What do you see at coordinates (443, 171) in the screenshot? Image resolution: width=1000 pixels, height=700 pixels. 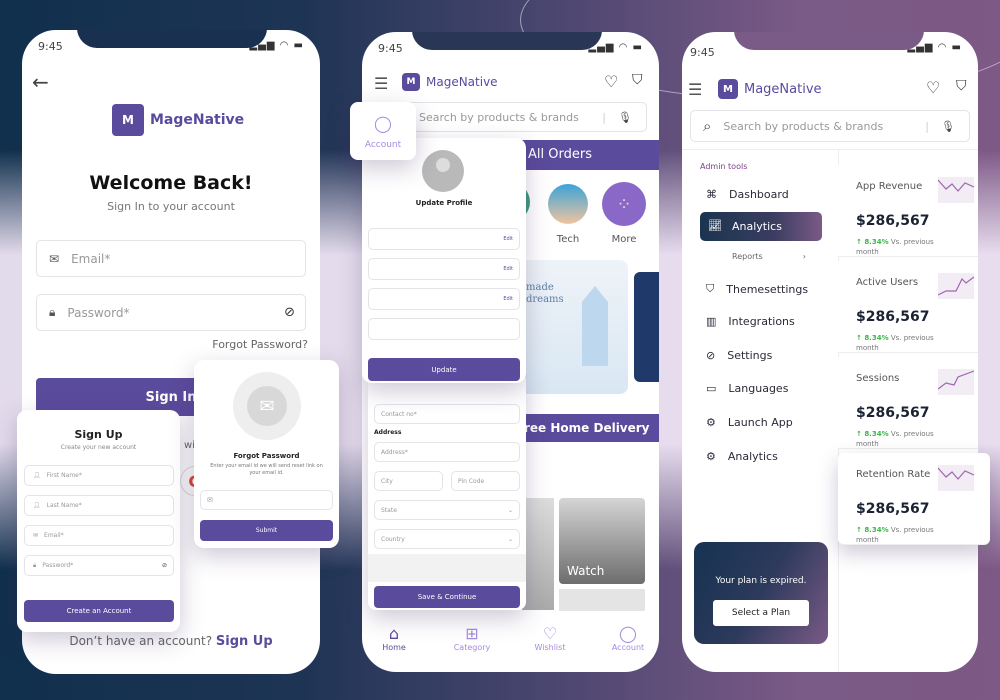 I see `profile-avatar` at bounding box center [443, 171].